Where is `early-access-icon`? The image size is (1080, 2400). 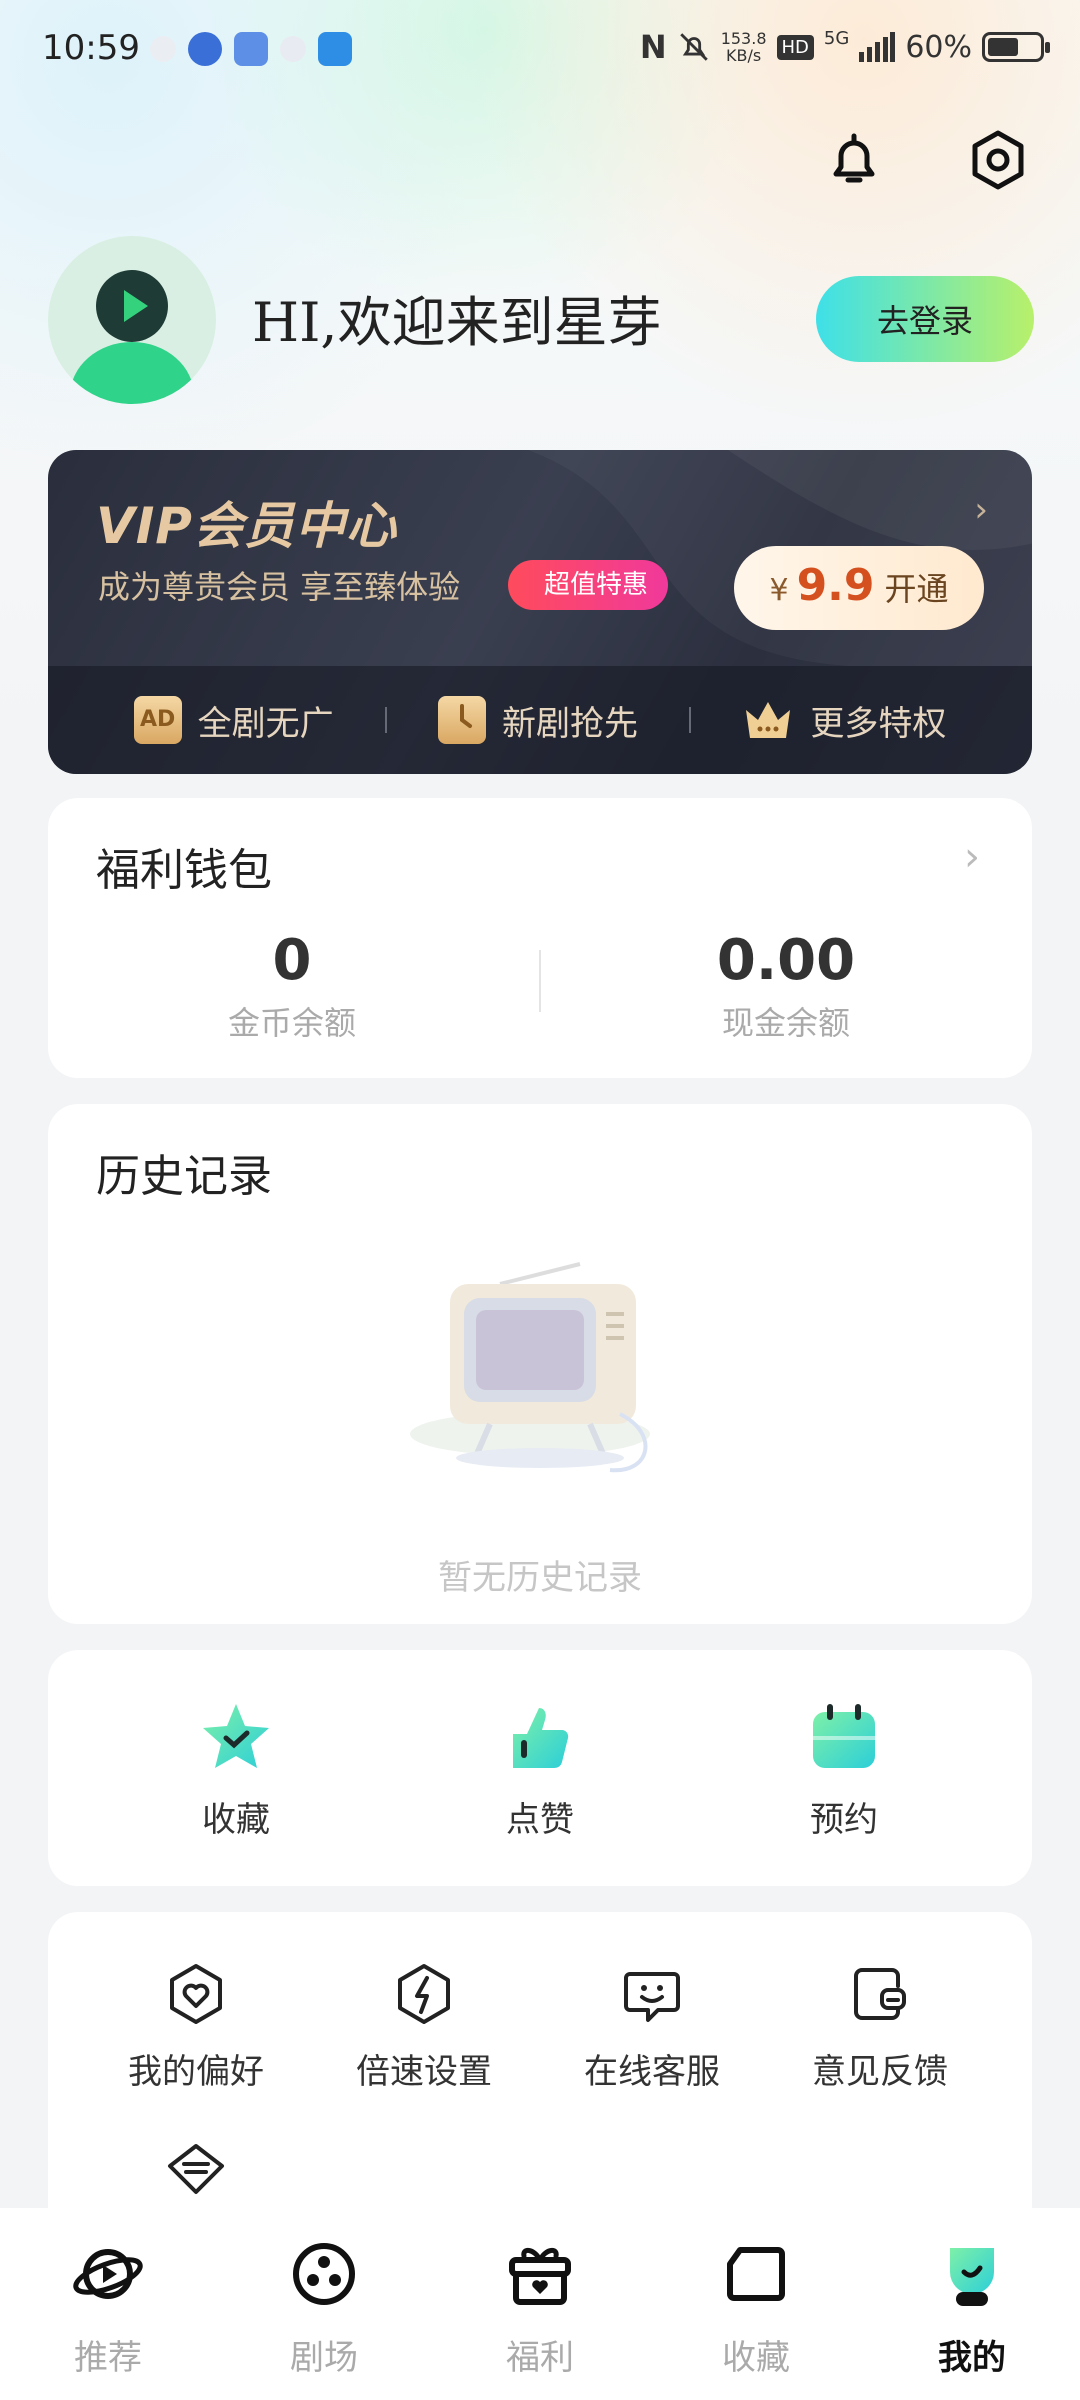
early-access-icon is located at coordinates (461, 720).